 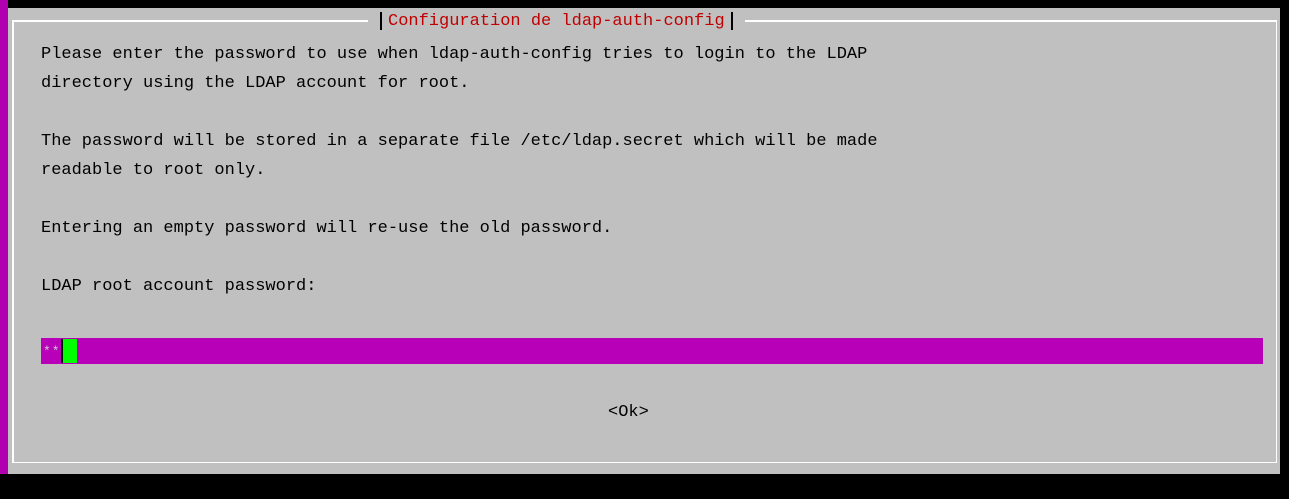 What do you see at coordinates (652, 351) in the screenshot?
I see `password-input: **` at bounding box center [652, 351].